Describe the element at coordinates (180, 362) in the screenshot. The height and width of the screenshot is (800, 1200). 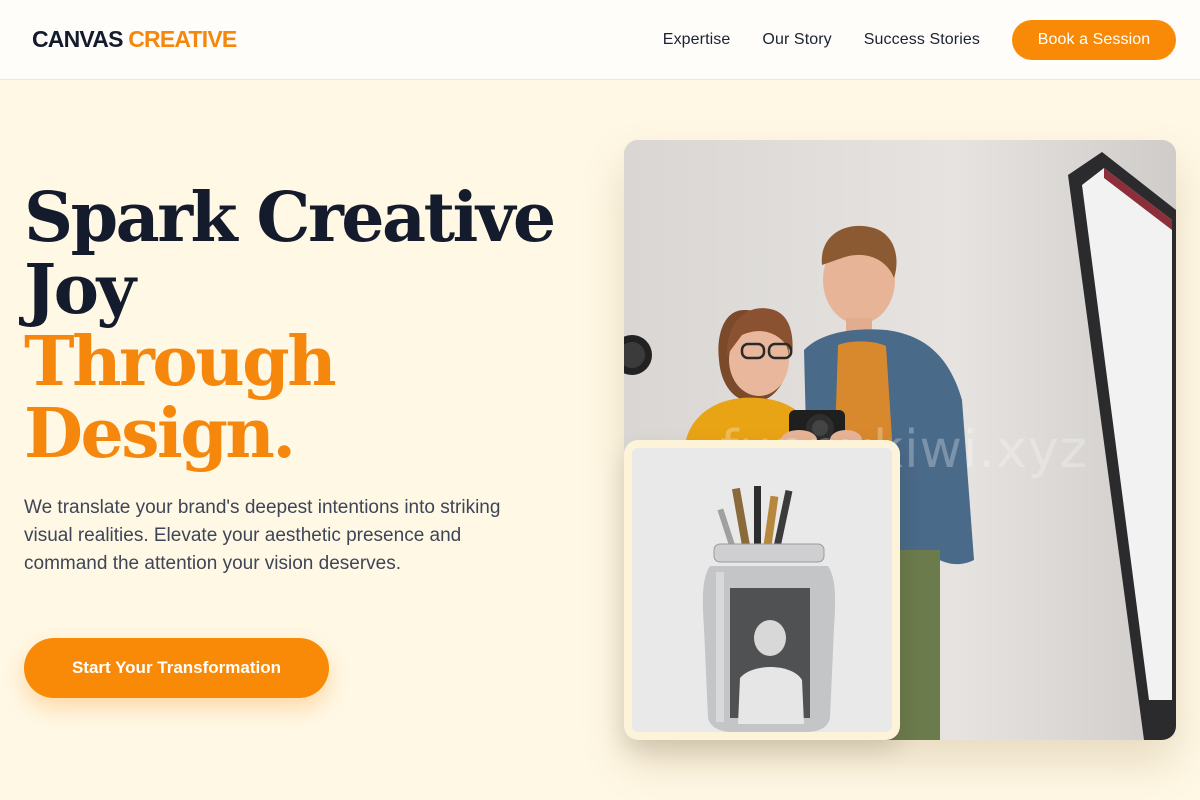
I see `hero-title-accent-1: Through` at that location.